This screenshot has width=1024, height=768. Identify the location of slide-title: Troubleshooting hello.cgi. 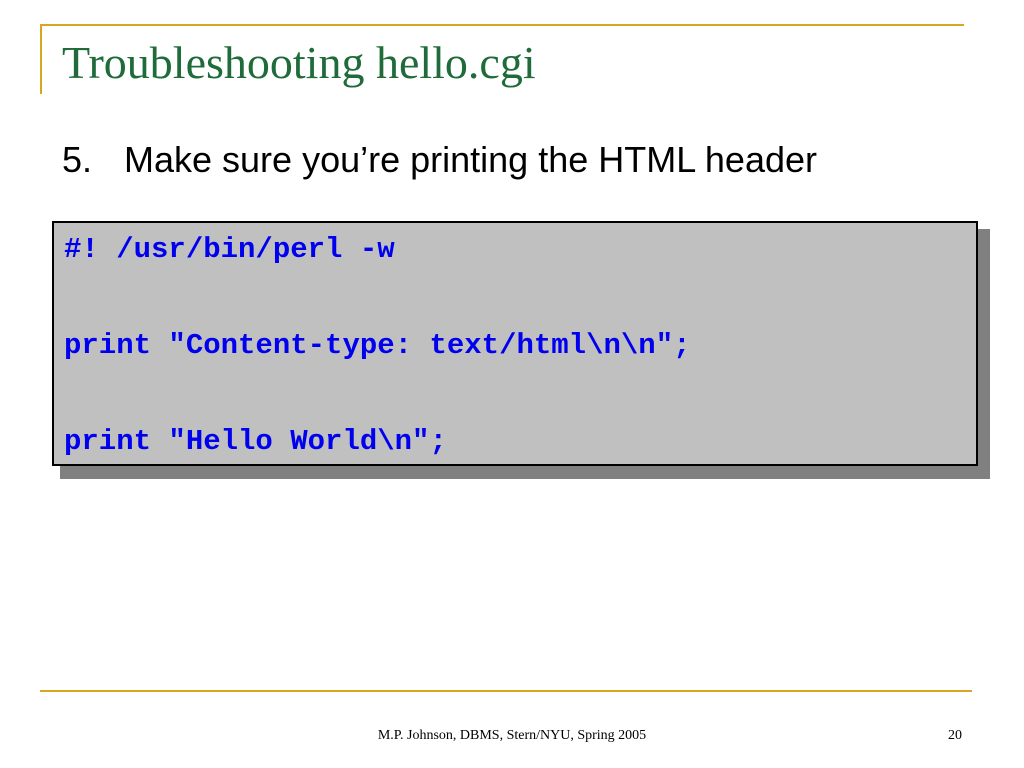
(299, 62).